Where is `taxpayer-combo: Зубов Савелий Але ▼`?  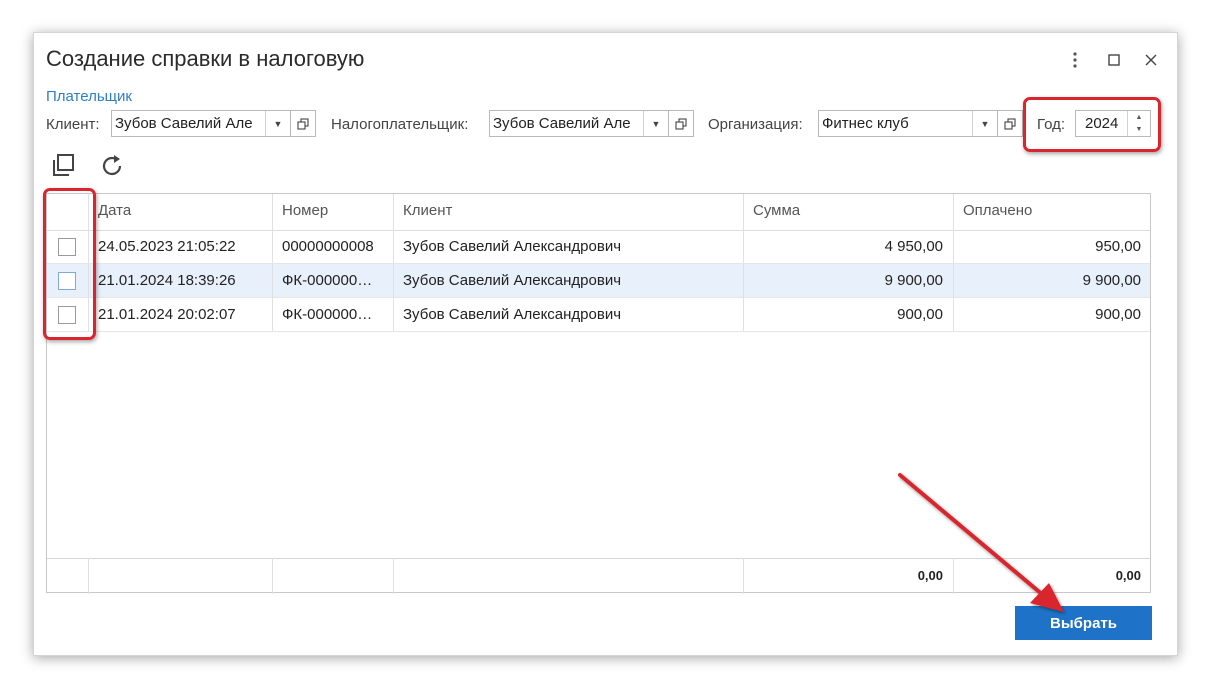 taxpayer-combo: Зубов Савелий Але ▼ is located at coordinates (579, 123).